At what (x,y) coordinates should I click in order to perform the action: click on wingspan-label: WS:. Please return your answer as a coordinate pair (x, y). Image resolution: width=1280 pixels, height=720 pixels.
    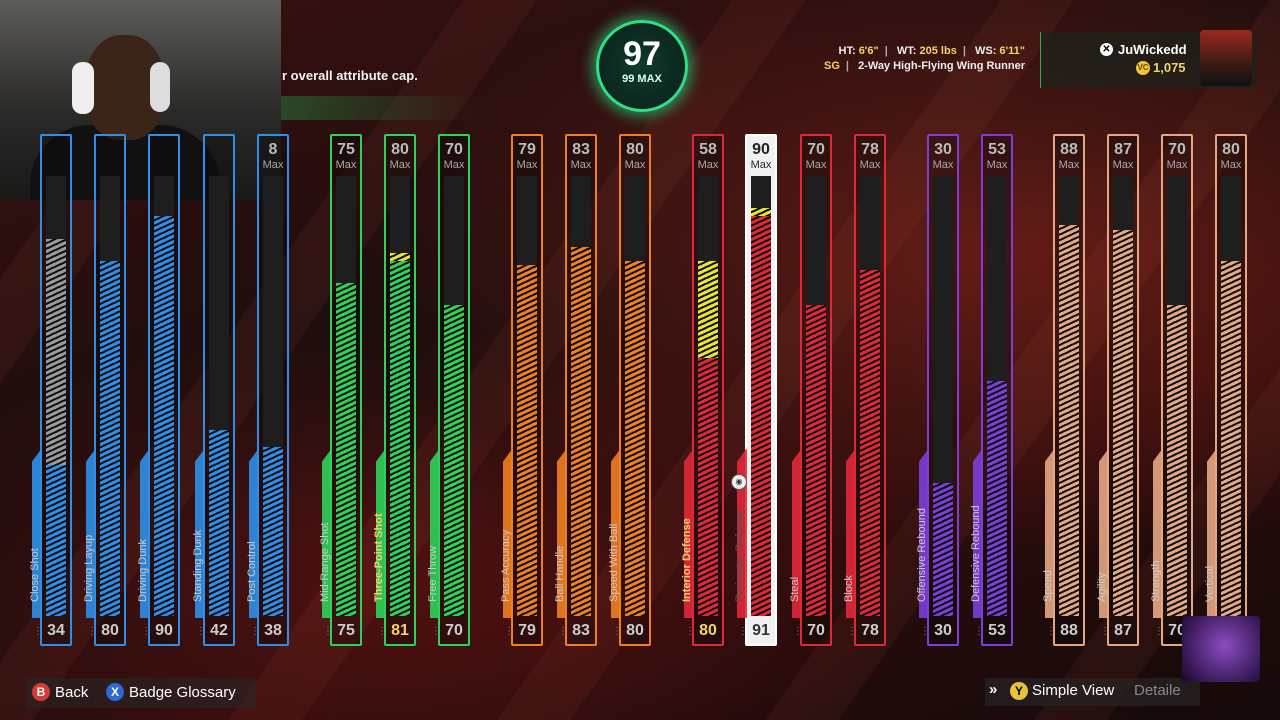
    Looking at the image, I should click on (985, 51).